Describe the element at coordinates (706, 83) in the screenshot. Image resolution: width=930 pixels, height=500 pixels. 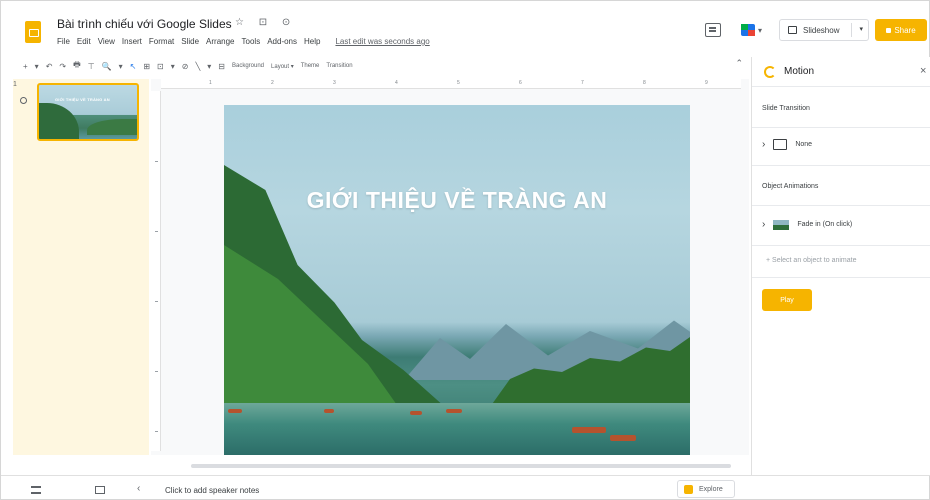
I see `ruler-tick: 9` at that location.